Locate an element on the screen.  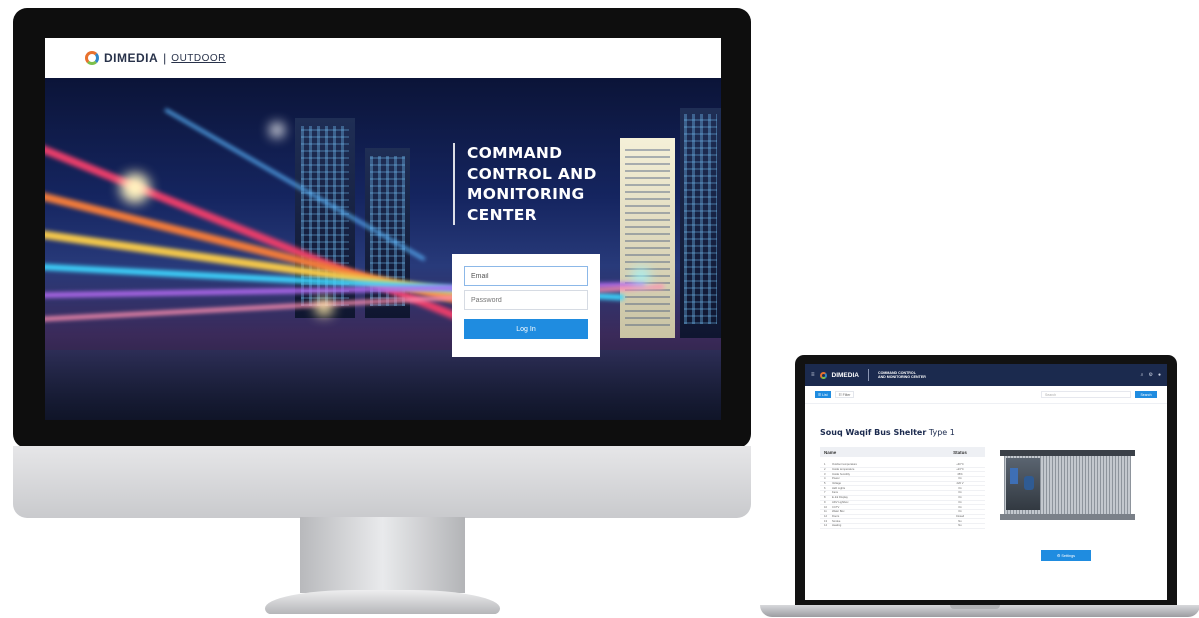
table-row: 14 Heating No is located at coordinates (902, 526).